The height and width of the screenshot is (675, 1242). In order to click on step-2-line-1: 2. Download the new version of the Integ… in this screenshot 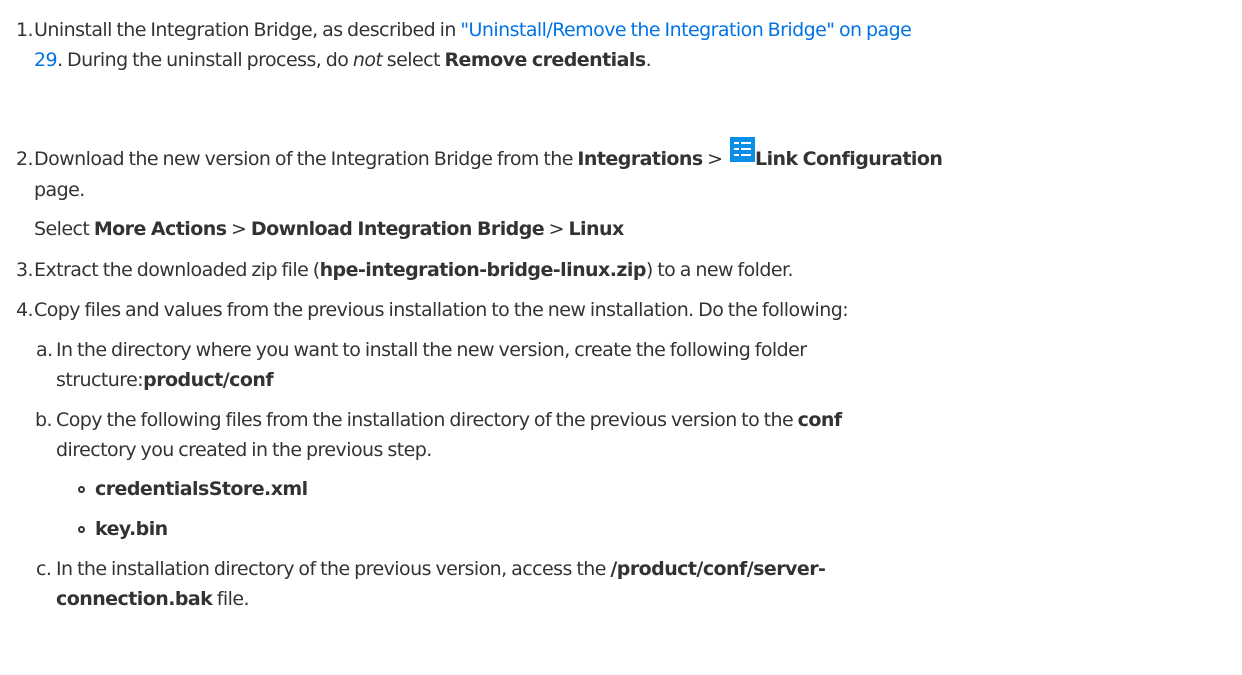, I will do `click(479, 155)`.